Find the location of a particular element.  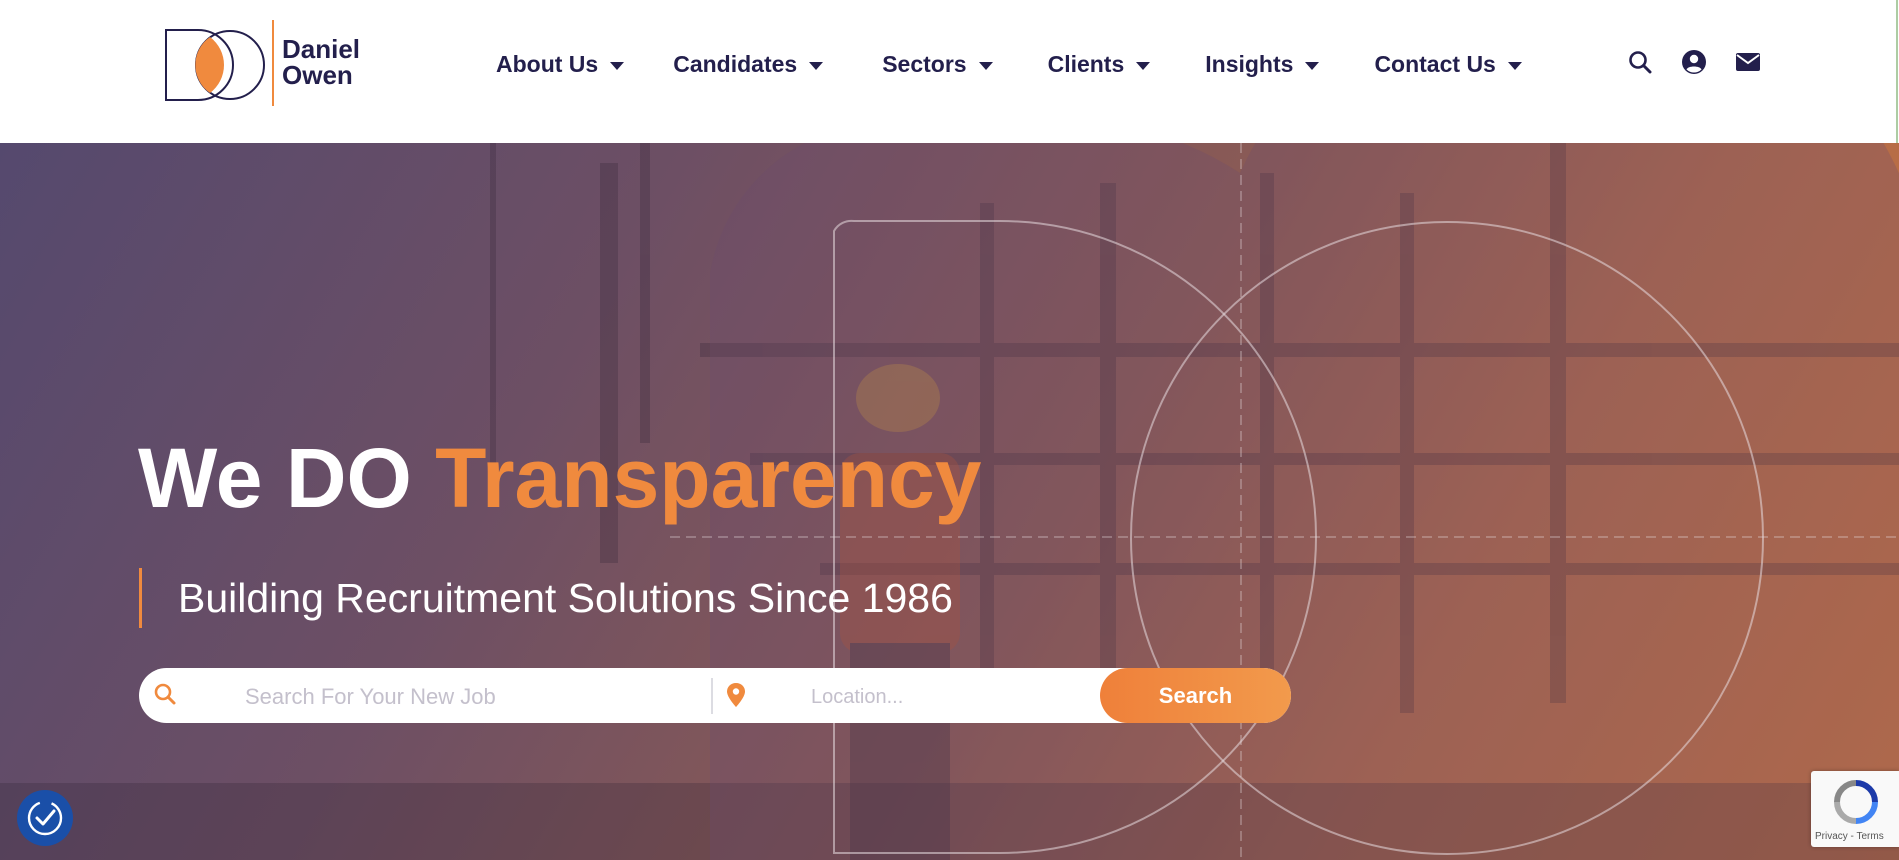

nav-contact-us: Contact Us is located at coordinates (1448, 64).